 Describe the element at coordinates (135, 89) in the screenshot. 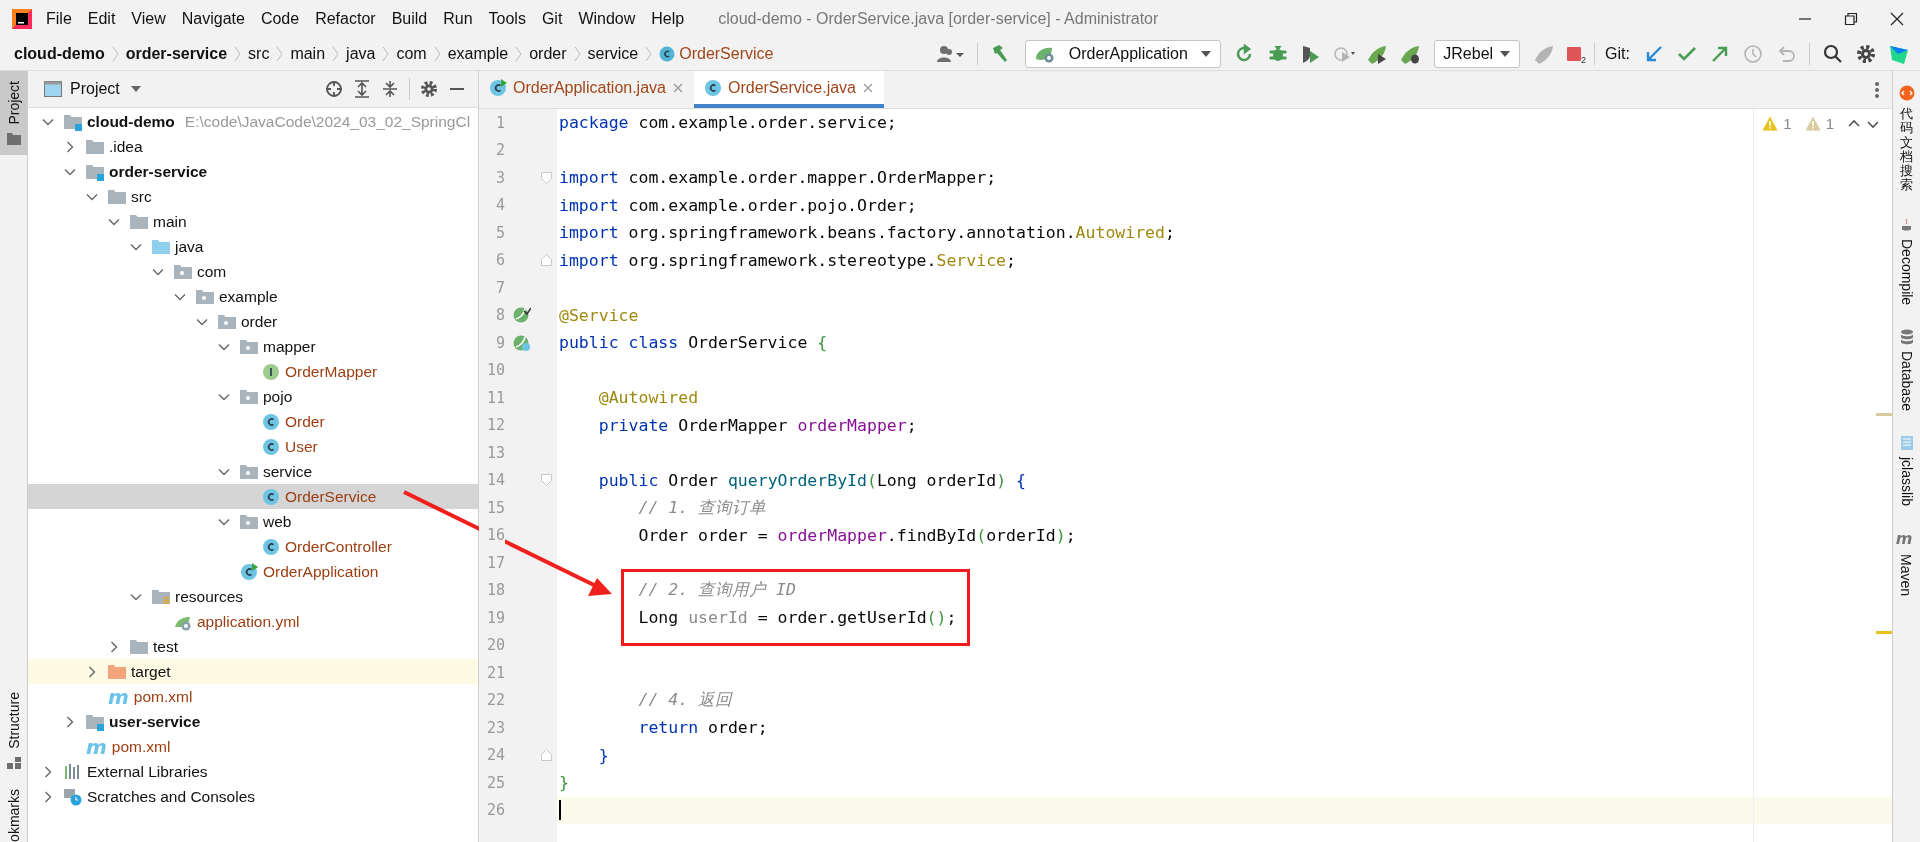

I see `caret-icon` at that location.